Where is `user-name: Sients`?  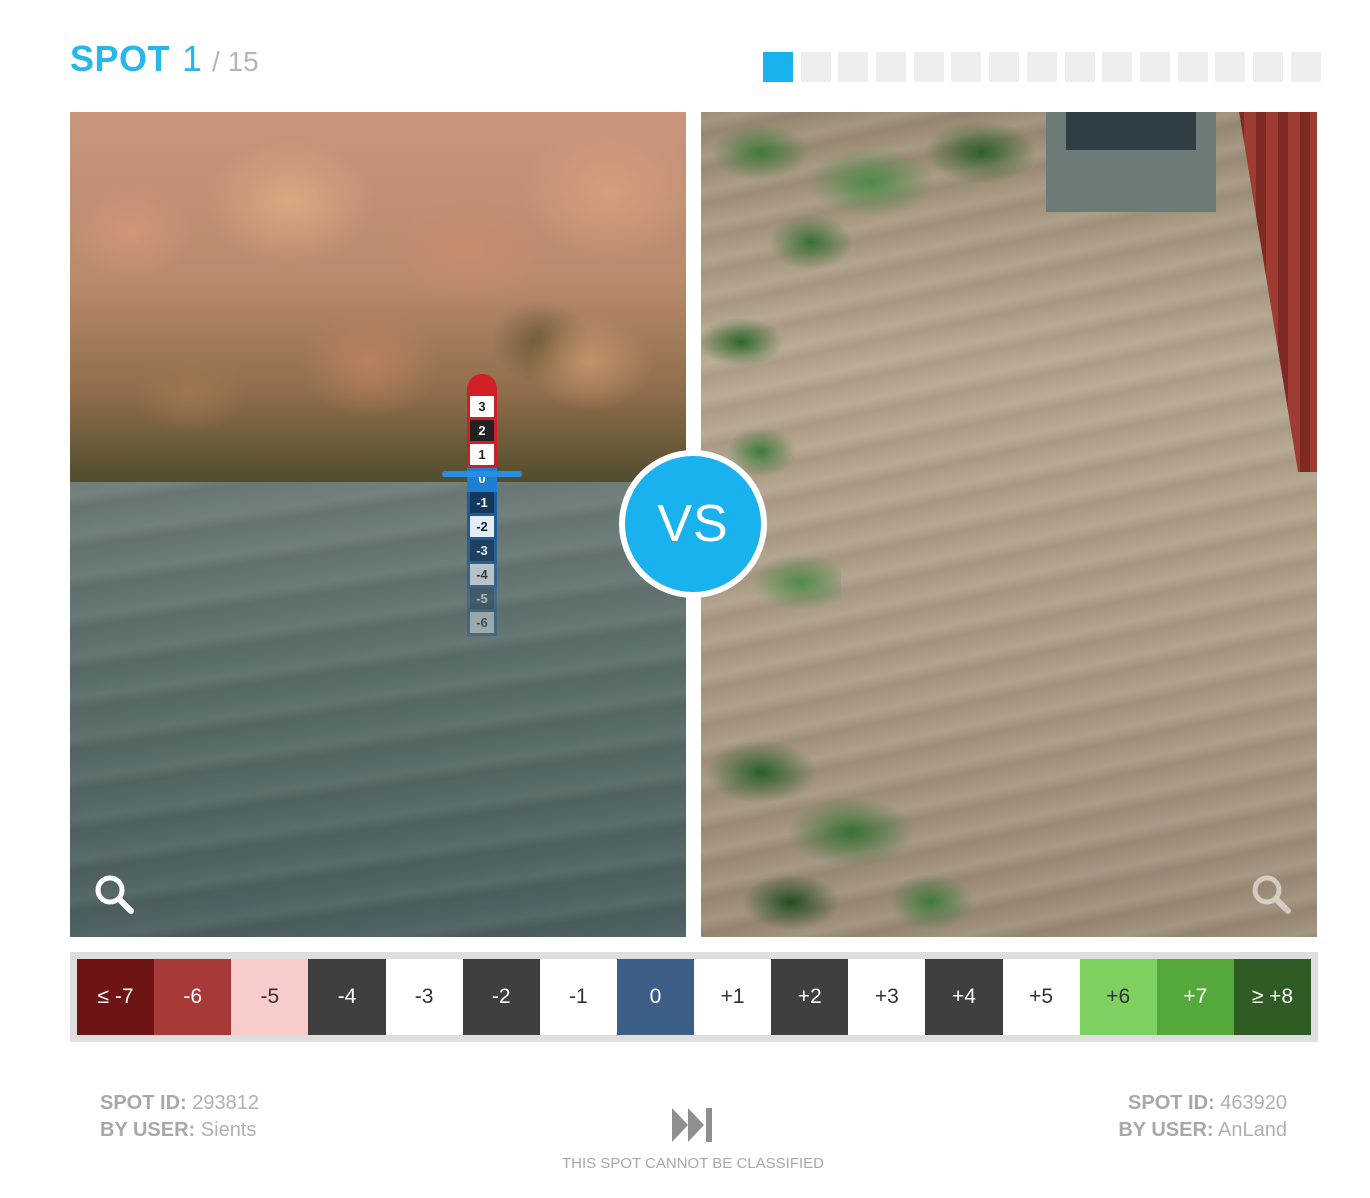 user-name: Sients is located at coordinates (228, 1130).